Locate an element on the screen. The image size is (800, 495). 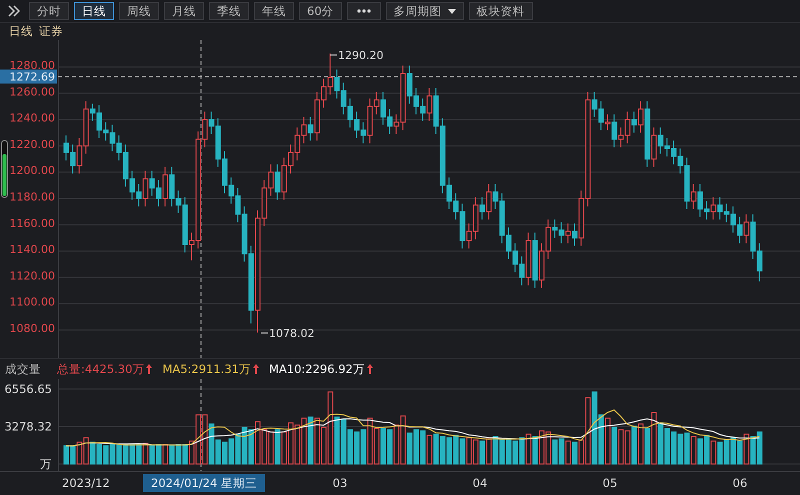
date-axis-label: 06 is located at coordinates (740, 483).